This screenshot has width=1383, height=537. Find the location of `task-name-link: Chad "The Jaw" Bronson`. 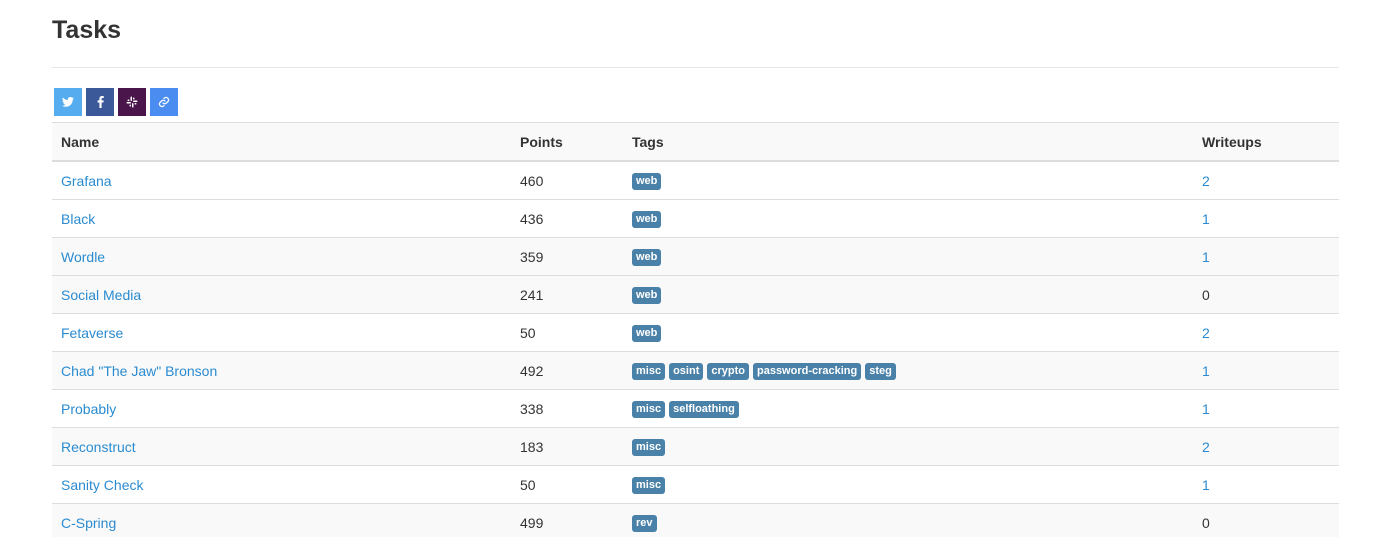

task-name-link: Chad "The Jaw" Bronson is located at coordinates (139, 371).